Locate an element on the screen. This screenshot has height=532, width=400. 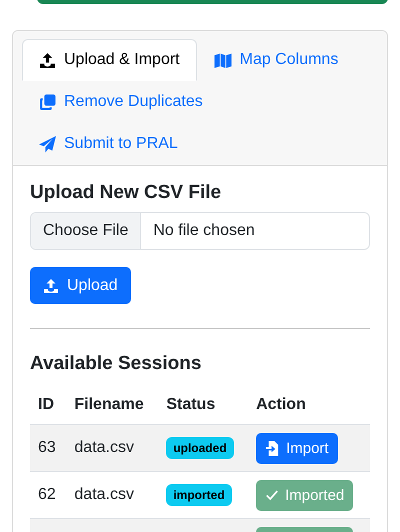
map-icon is located at coordinates (223, 60).